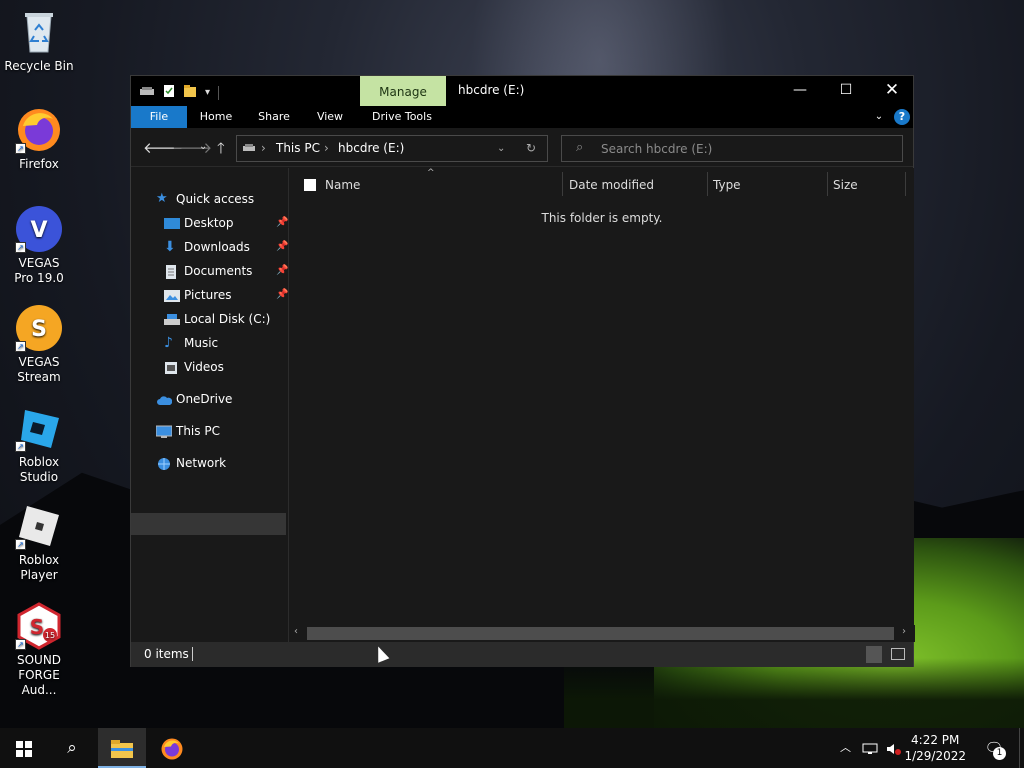  What do you see at coordinates (310, 185) in the screenshot?
I see `select-all-checkbox` at bounding box center [310, 185].